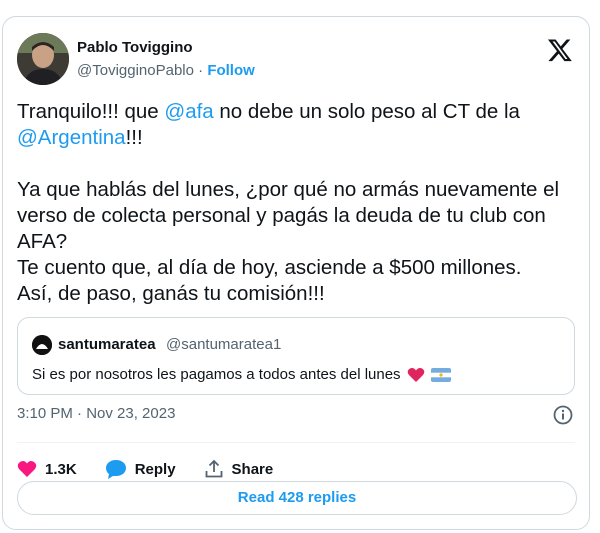 The width and height of the screenshot is (600, 533). Describe the element at coordinates (61, 469) in the screenshot. I see `like-count: 1.3K` at that location.